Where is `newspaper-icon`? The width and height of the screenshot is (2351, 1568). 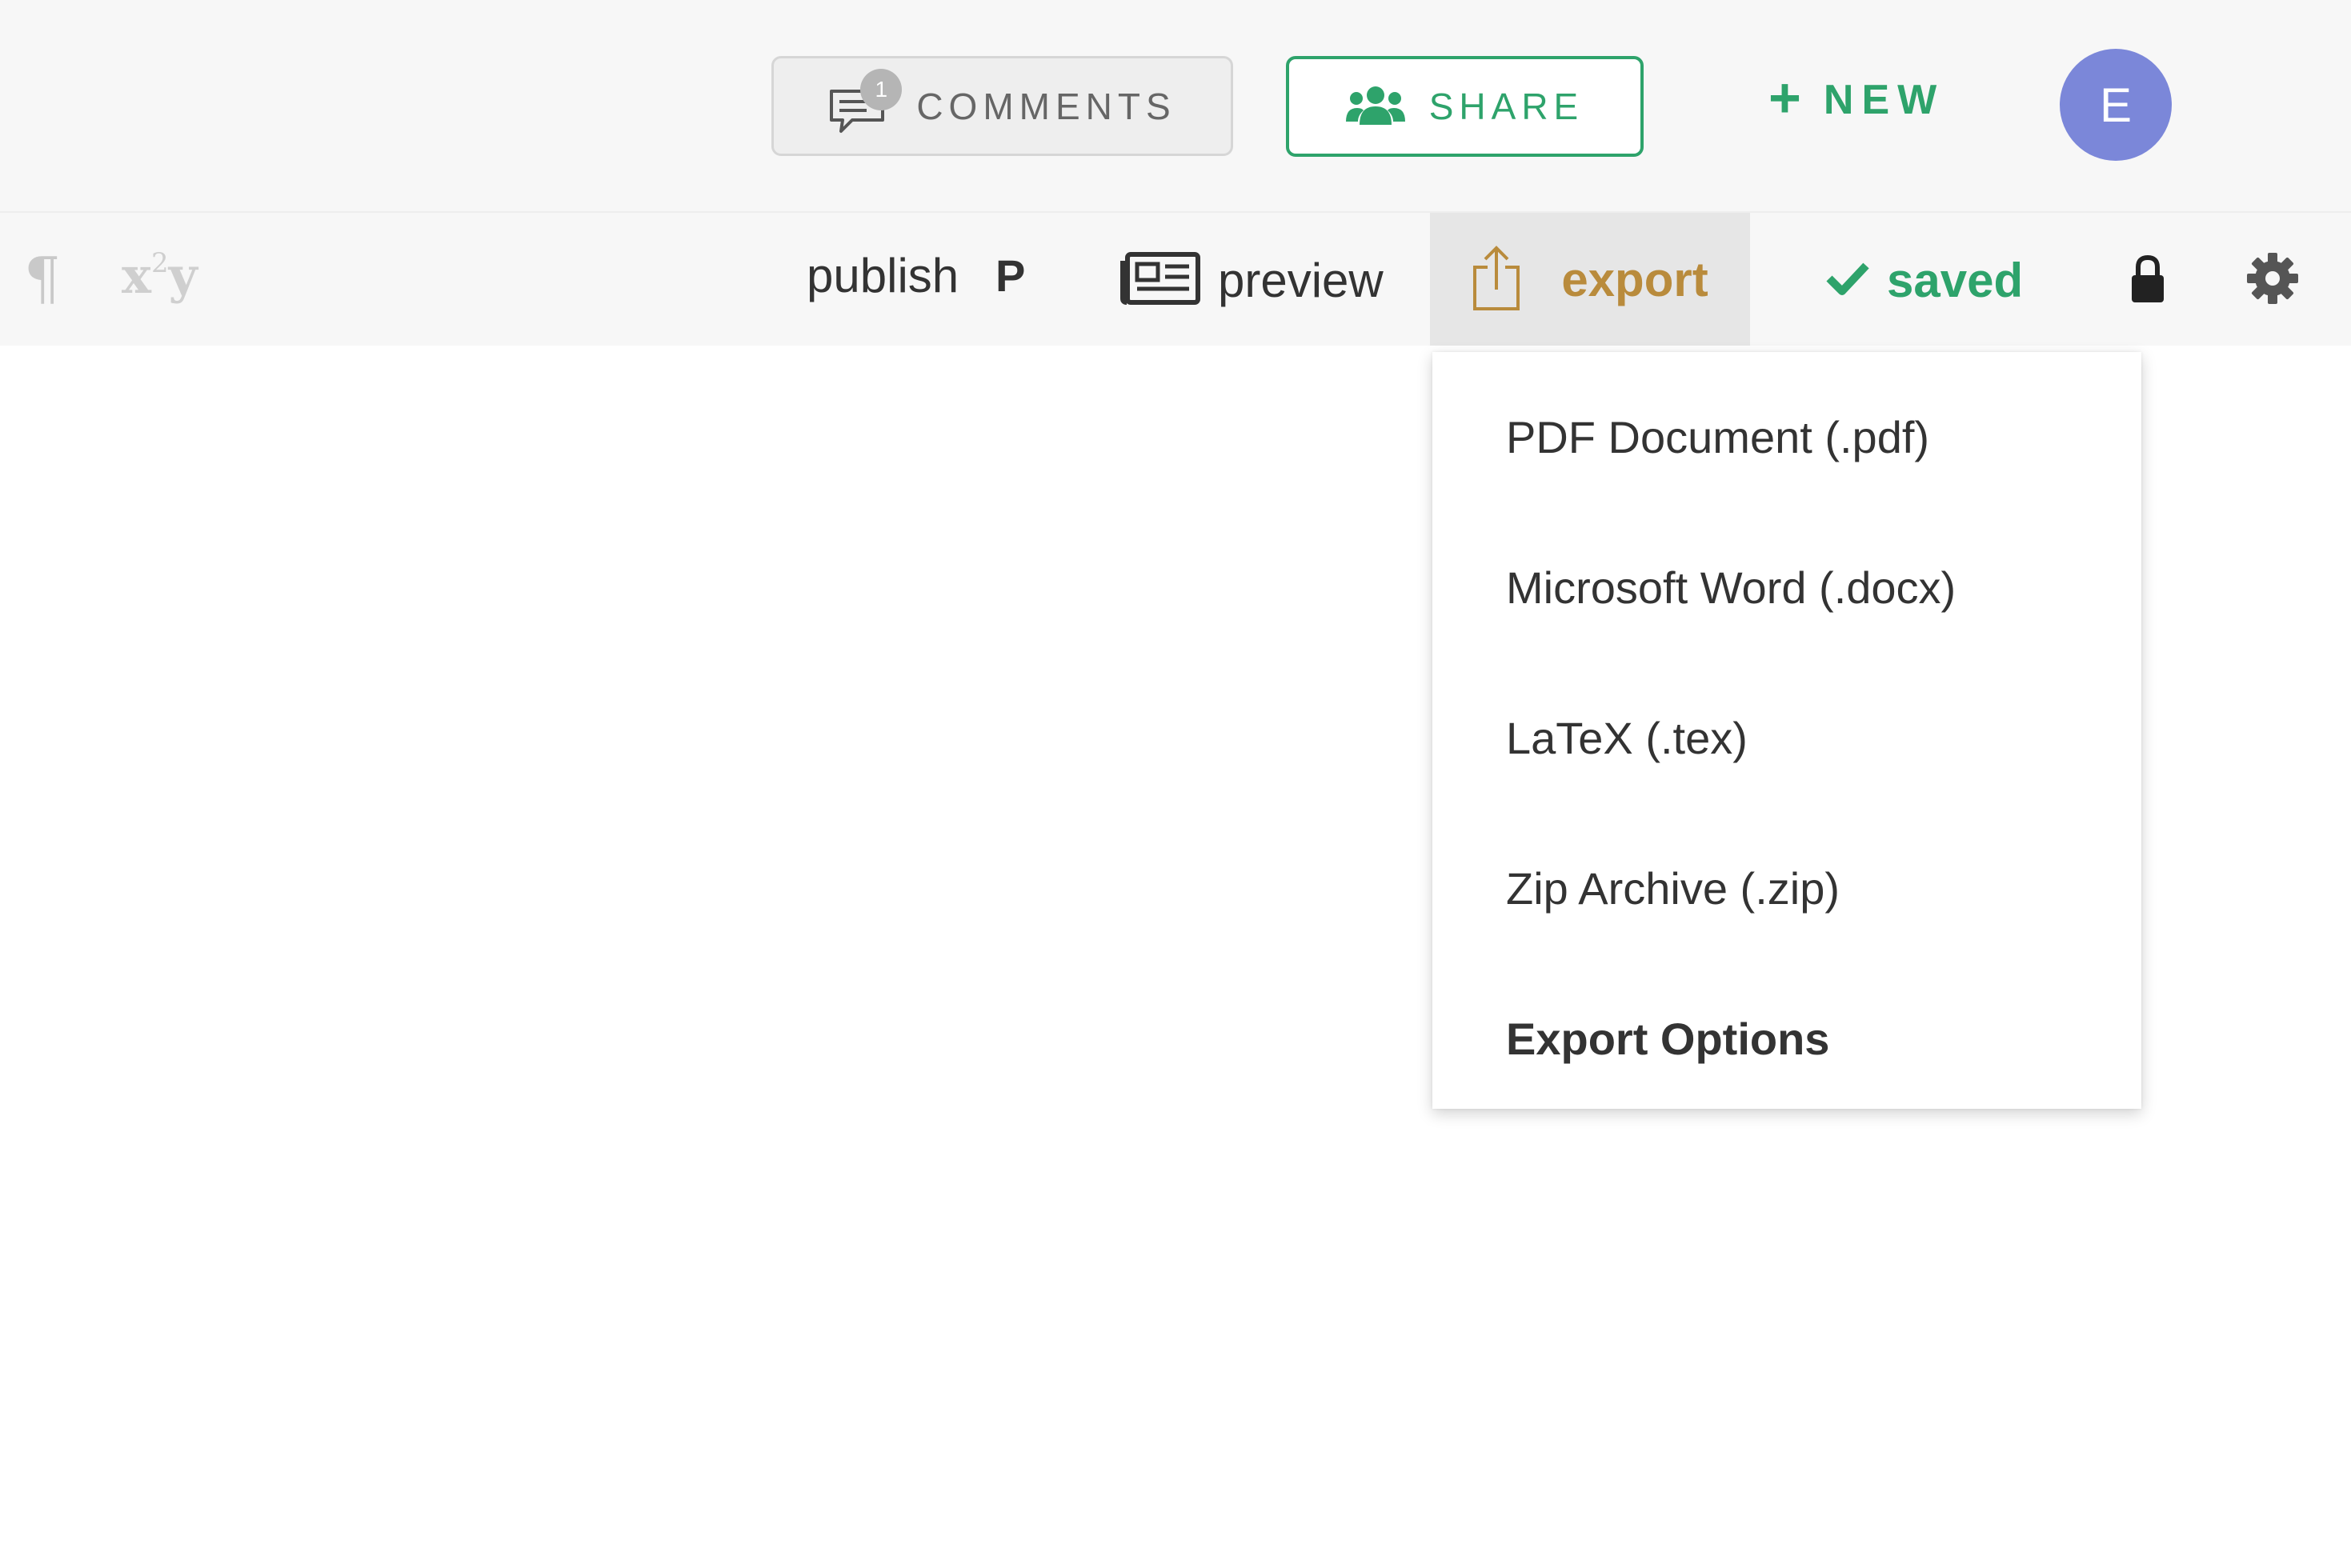 newspaper-icon is located at coordinates (1160, 280).